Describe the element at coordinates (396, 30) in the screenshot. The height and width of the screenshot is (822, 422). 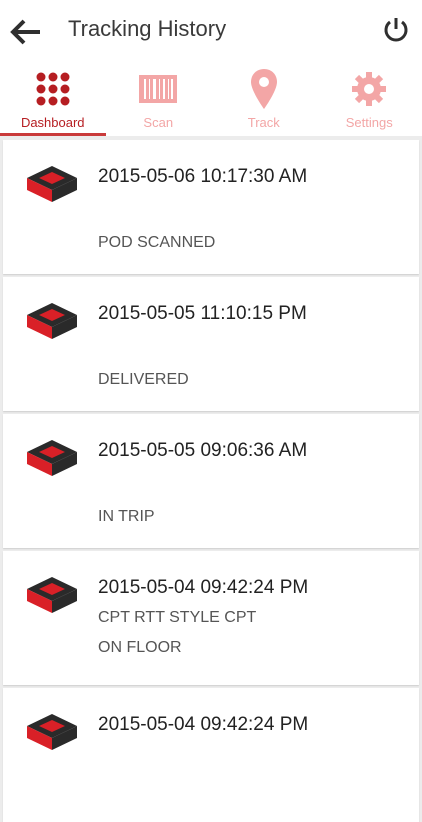
I see `power-icon` at that location.